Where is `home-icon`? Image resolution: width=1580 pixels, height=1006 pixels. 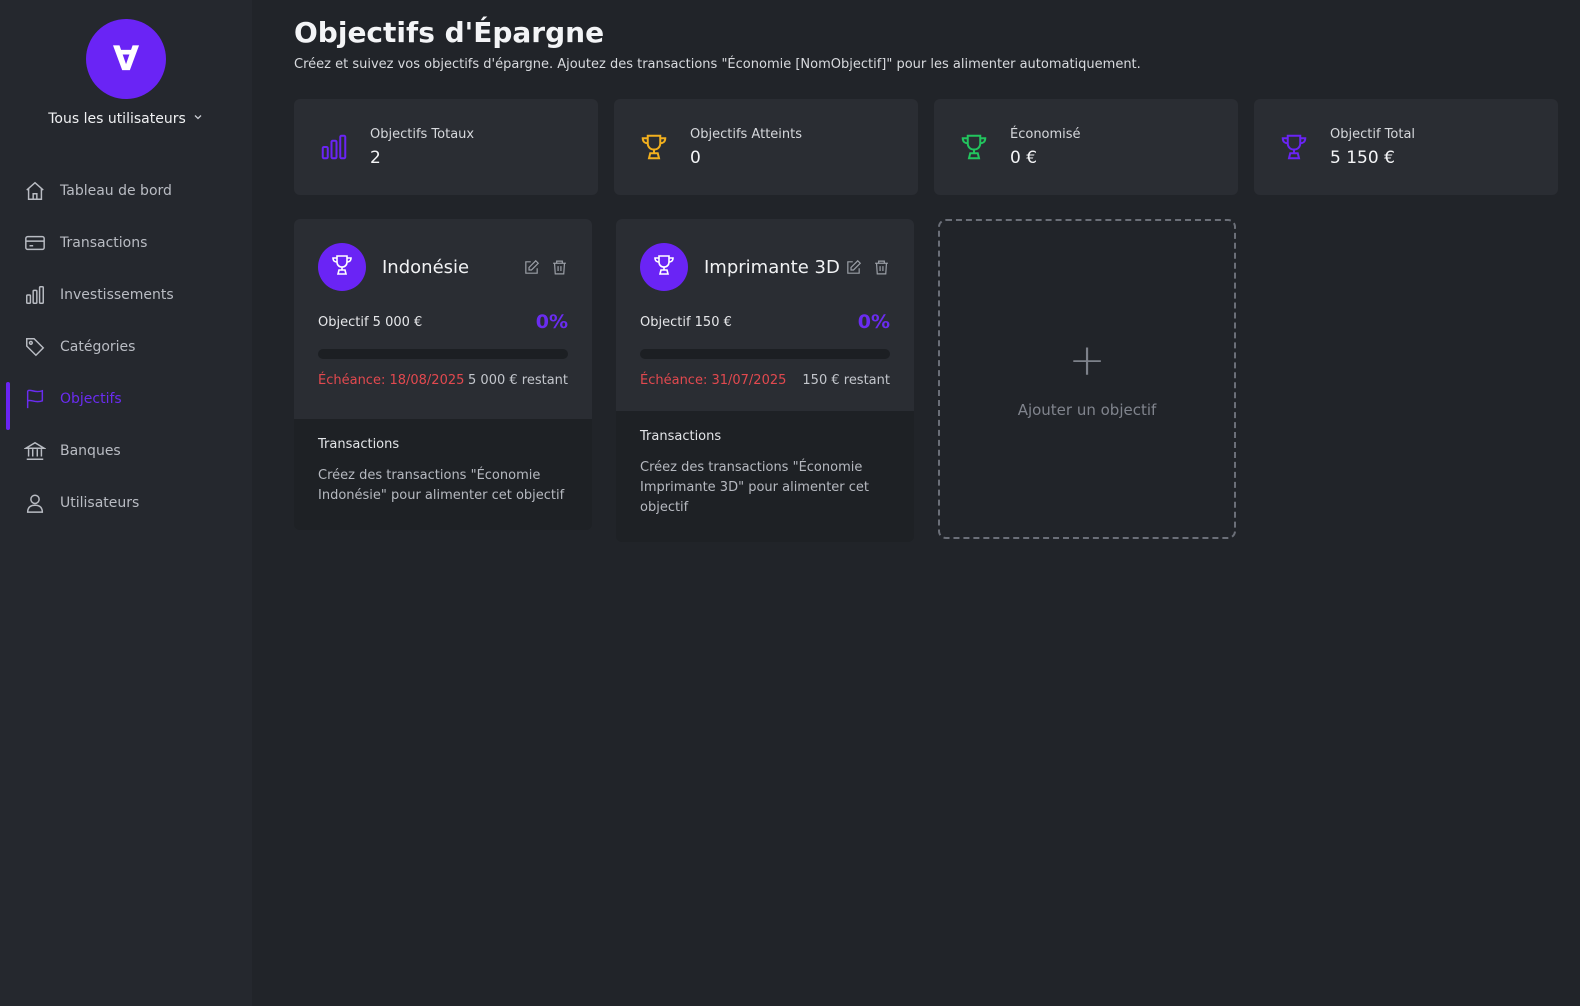
home-icon is located at coordinates (35, 191).